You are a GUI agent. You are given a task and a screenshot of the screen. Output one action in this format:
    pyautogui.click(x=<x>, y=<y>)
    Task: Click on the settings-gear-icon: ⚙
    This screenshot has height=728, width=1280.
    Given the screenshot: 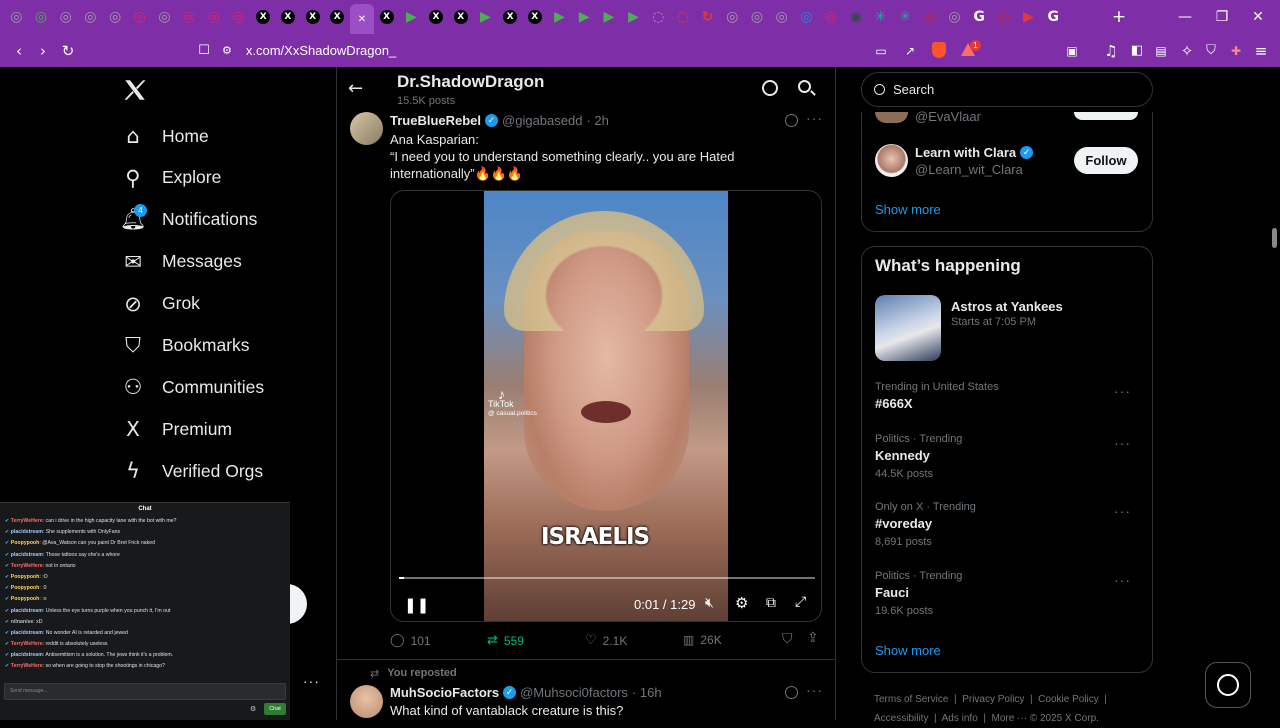 What is the action you would take?
    pyautogui.click(x=741, y=603)
    